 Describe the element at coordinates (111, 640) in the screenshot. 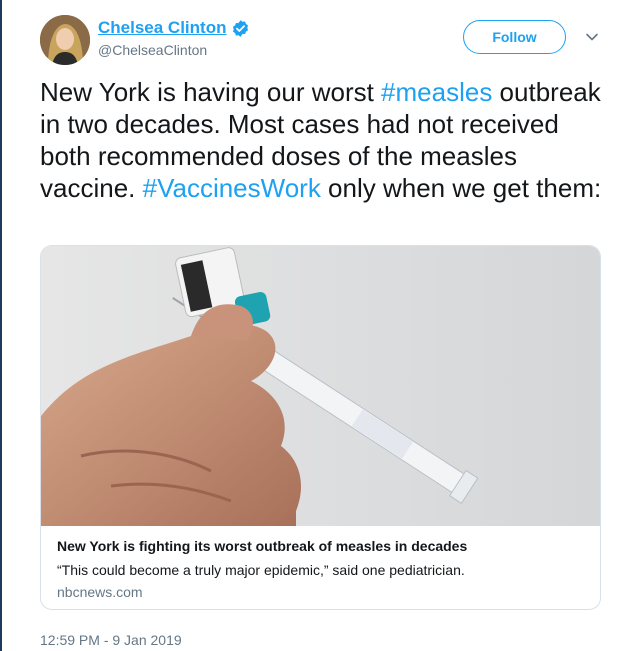

I see `tweet-timestamp: 12:59 PM - 9 Jan 2019` at that location.